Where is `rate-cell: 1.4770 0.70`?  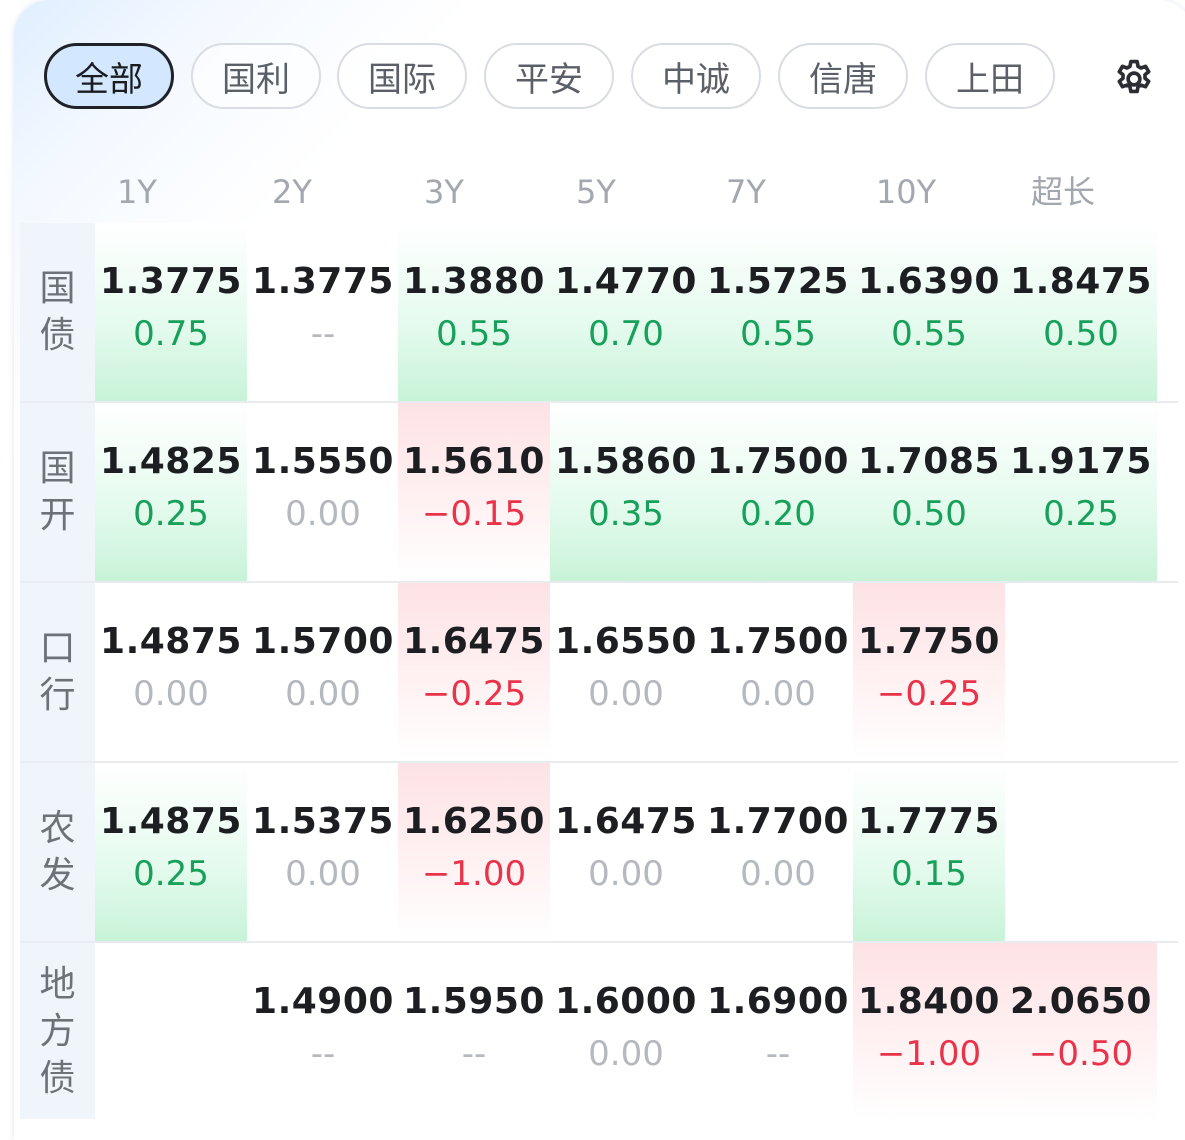 rate-cell: 1.4770 0.70 is located at coordinates (626, 312).